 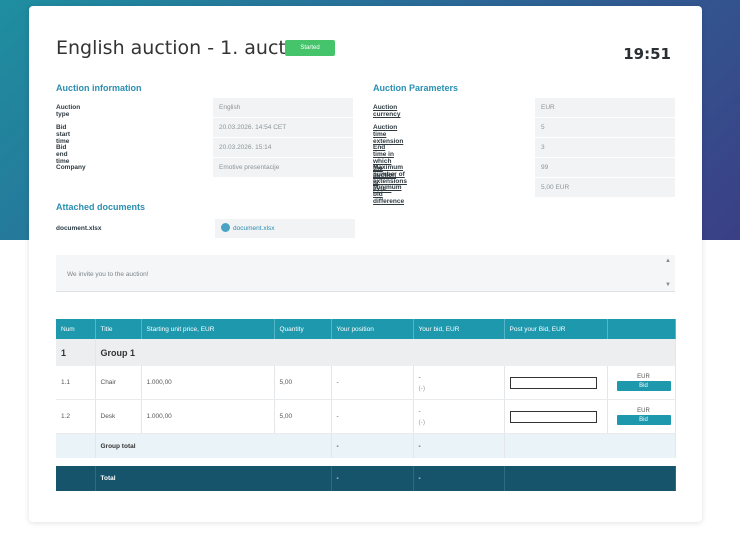 What do you see at coordinates (605, 147) in the screenshot?
I see `param-value: 3` at bounding box center [605, 147].